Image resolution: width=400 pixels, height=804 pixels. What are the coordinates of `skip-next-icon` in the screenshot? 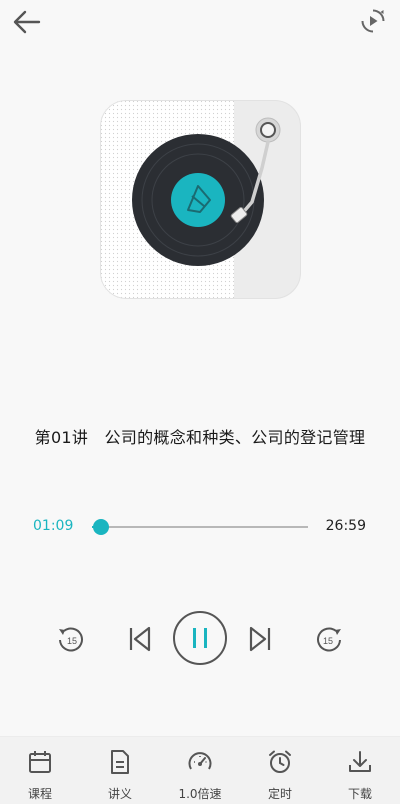 It's located at (260, 639).